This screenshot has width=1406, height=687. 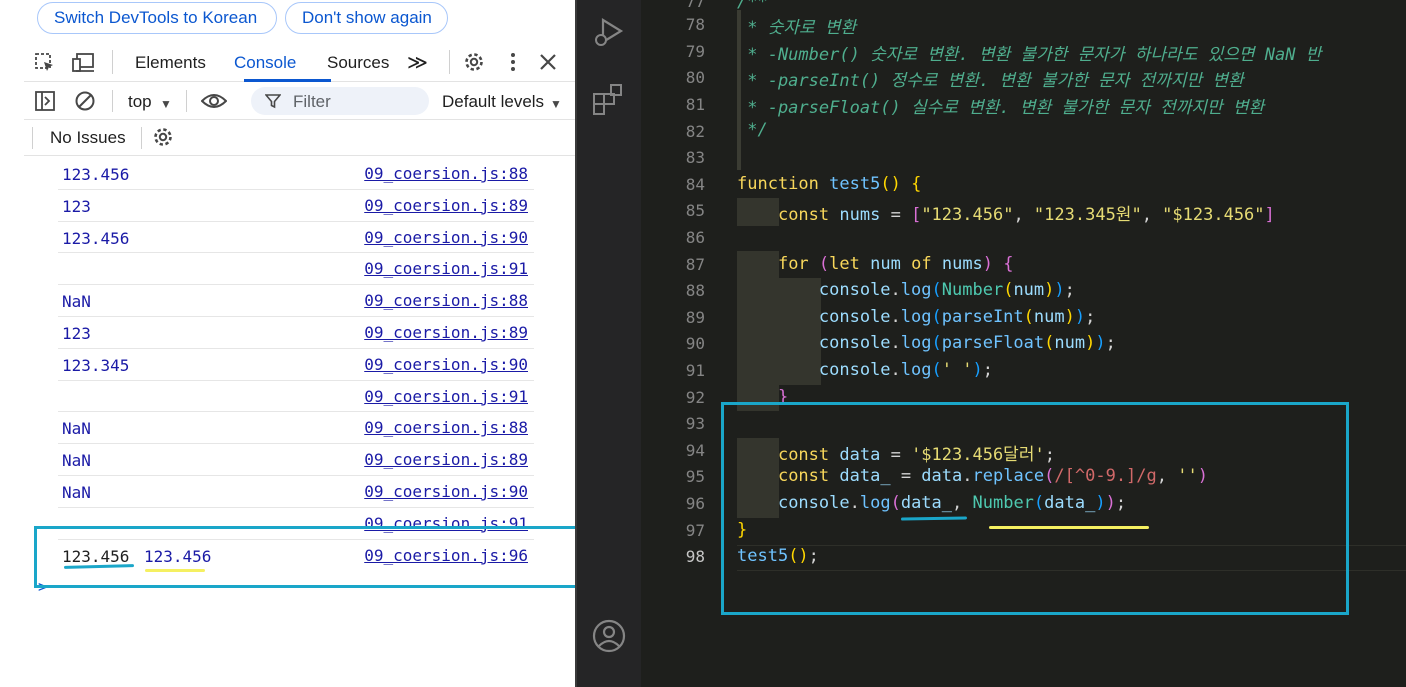 What do you see at coordinates (296, 174) in the screenshot?
I see `console-message: 123.456 09_coersion.js:88` at bounding box center [296, 174].